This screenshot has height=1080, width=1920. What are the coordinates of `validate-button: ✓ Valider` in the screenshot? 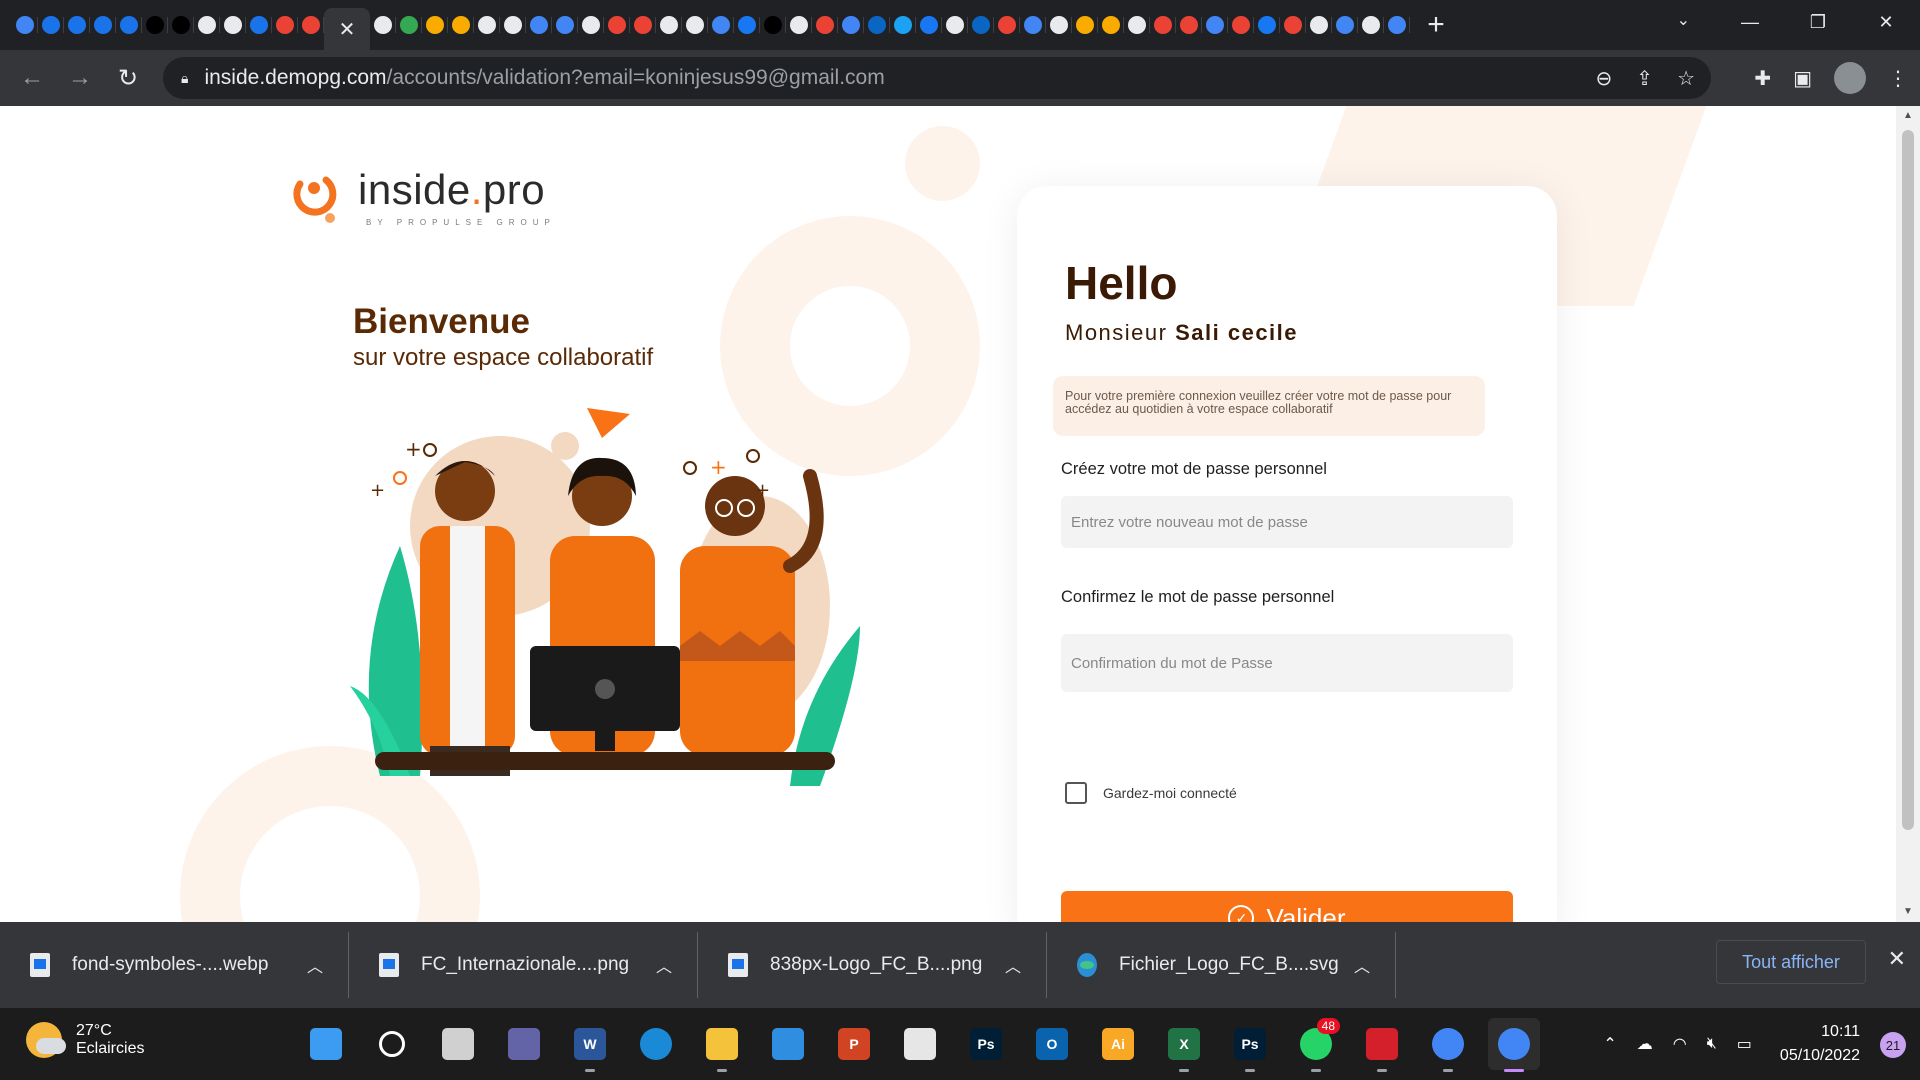 It's located at (1287, 906).